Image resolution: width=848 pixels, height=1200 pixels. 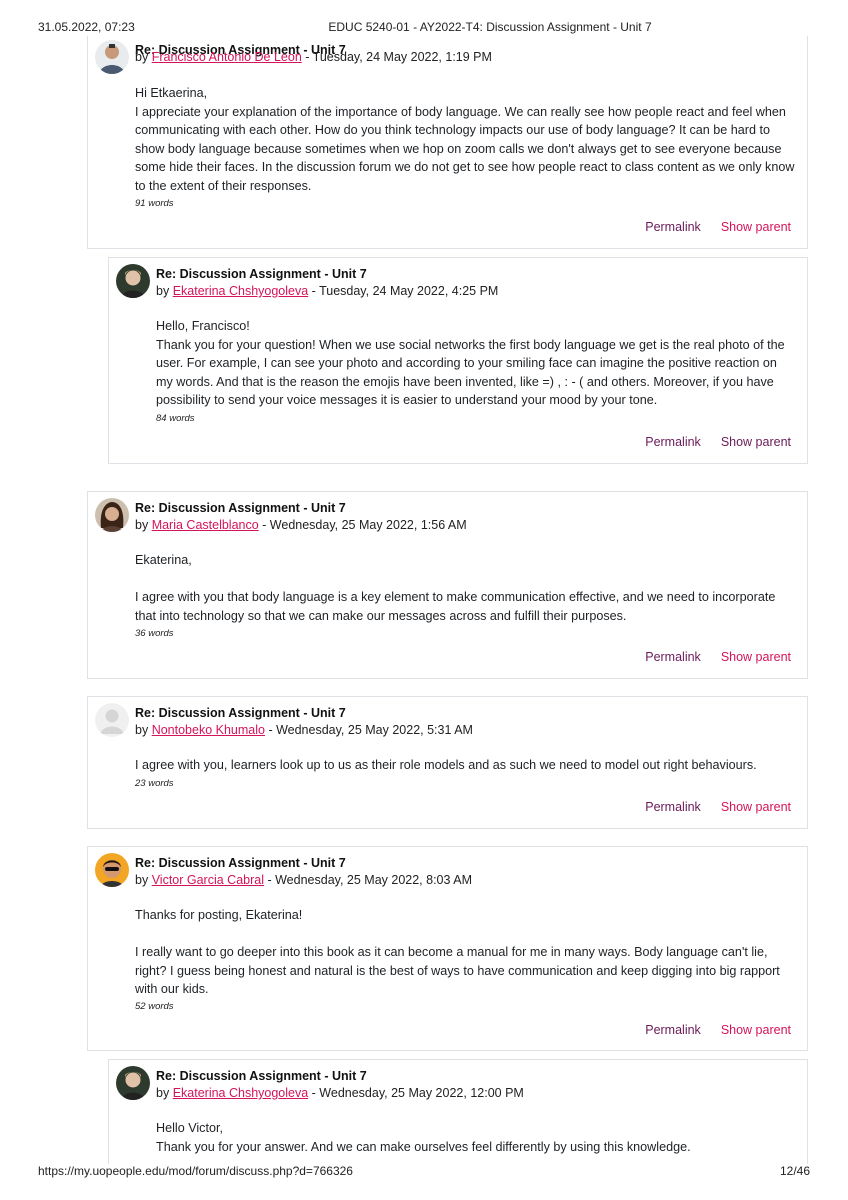 I want to click on post-date: - Wednesday, 25 May 2022, 1:56 AM, so click(x=362, y=525).